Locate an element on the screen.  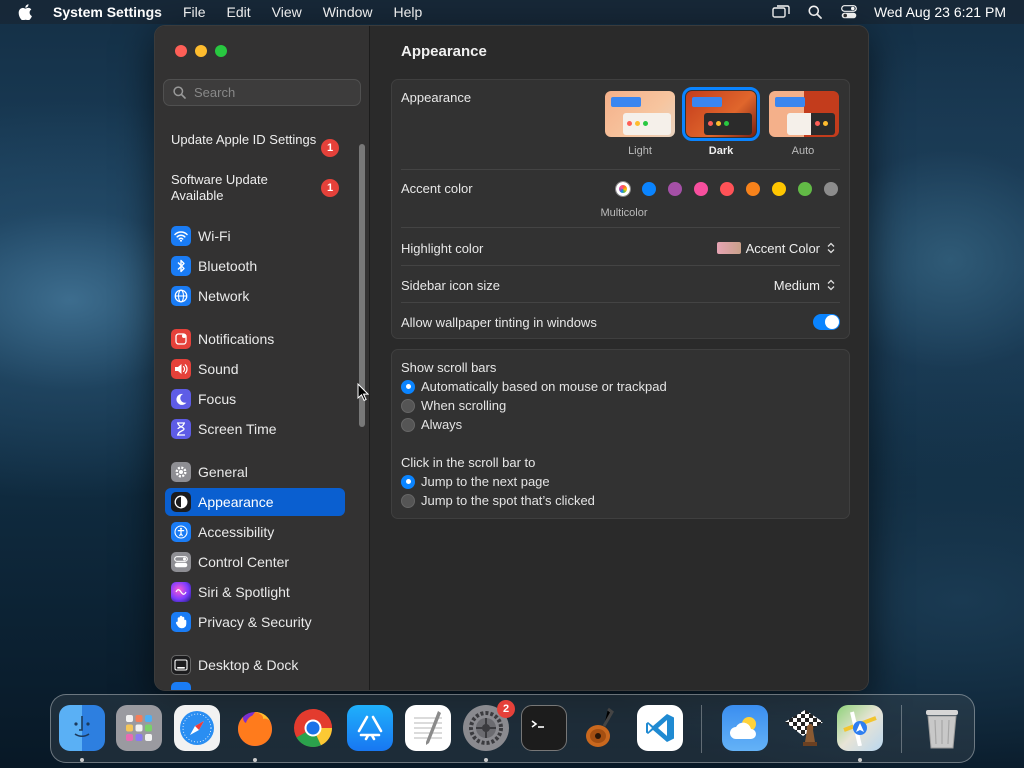
sidebar-item-screen-time: Screen Time is located at coordinates (255, 429).